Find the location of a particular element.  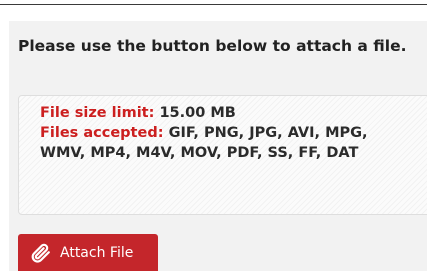

attach-file-button: Attach File is located at coordinates (88, 252).